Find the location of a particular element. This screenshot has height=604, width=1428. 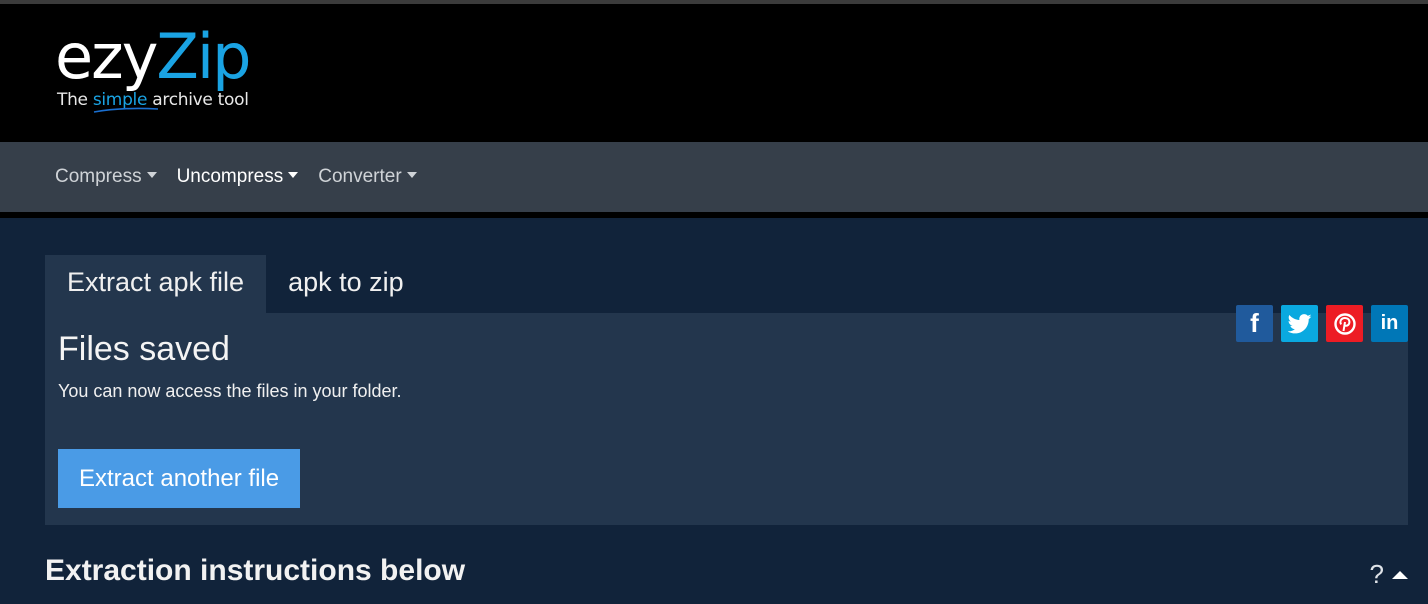

share-twitter-button is located at coordinates (1299, 323).